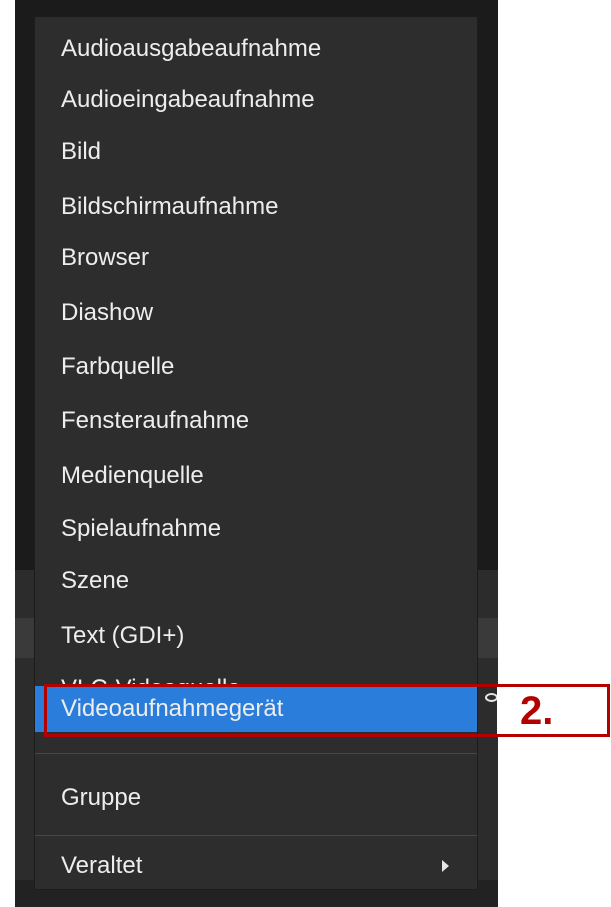 This screenshot has height=907, width=611. I want to click on menu-item-bildschirmaufnahme: Bildschirmaufnahme, so click(256, 207).